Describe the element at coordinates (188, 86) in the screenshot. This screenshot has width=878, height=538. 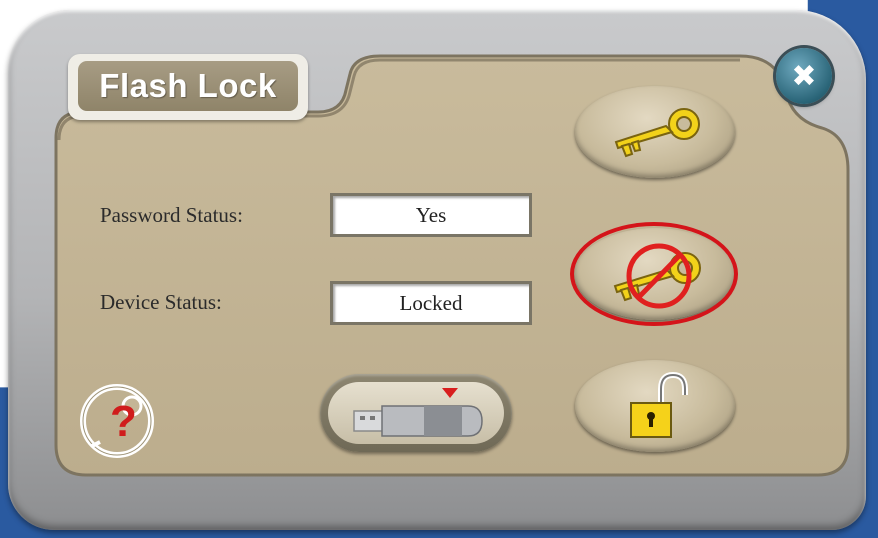
I see `window-title: Flash Lock` at that location.